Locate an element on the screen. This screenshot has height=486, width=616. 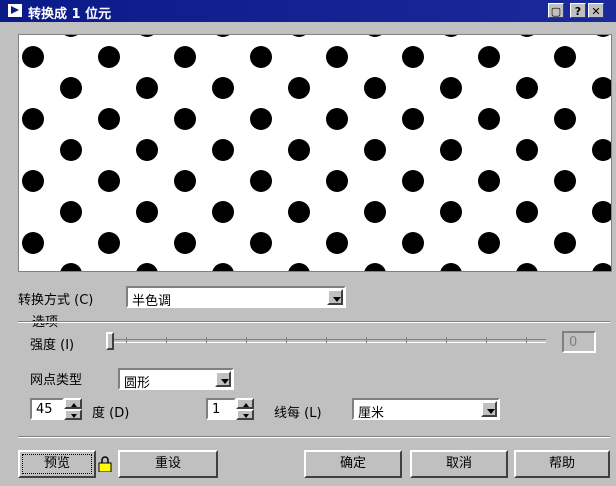
close-button: ✕ is located at coordinates (596, 10).